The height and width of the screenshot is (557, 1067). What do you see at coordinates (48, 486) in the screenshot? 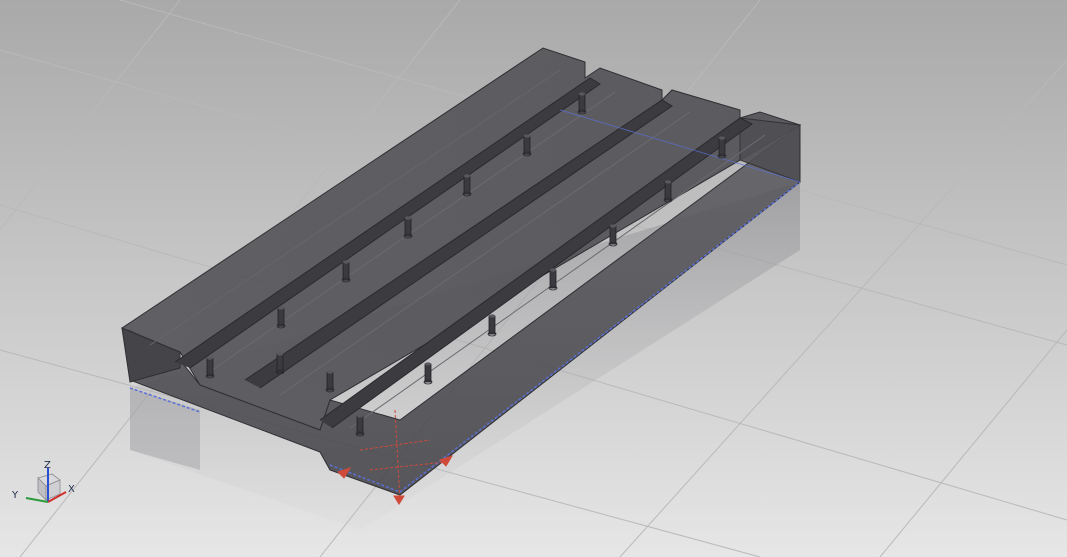
I see `orientation-triad: Z X Y` at bounding box center [48, 486].